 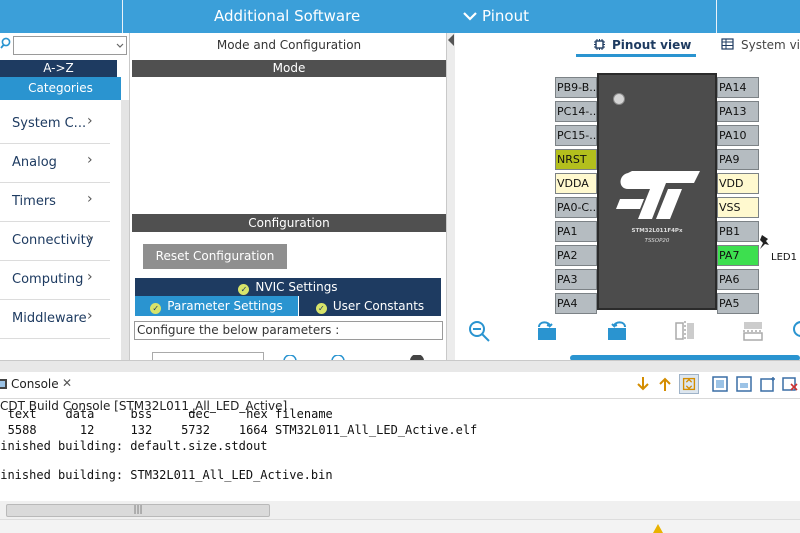 I want to click on status-bar, so click(x=400, y=526).